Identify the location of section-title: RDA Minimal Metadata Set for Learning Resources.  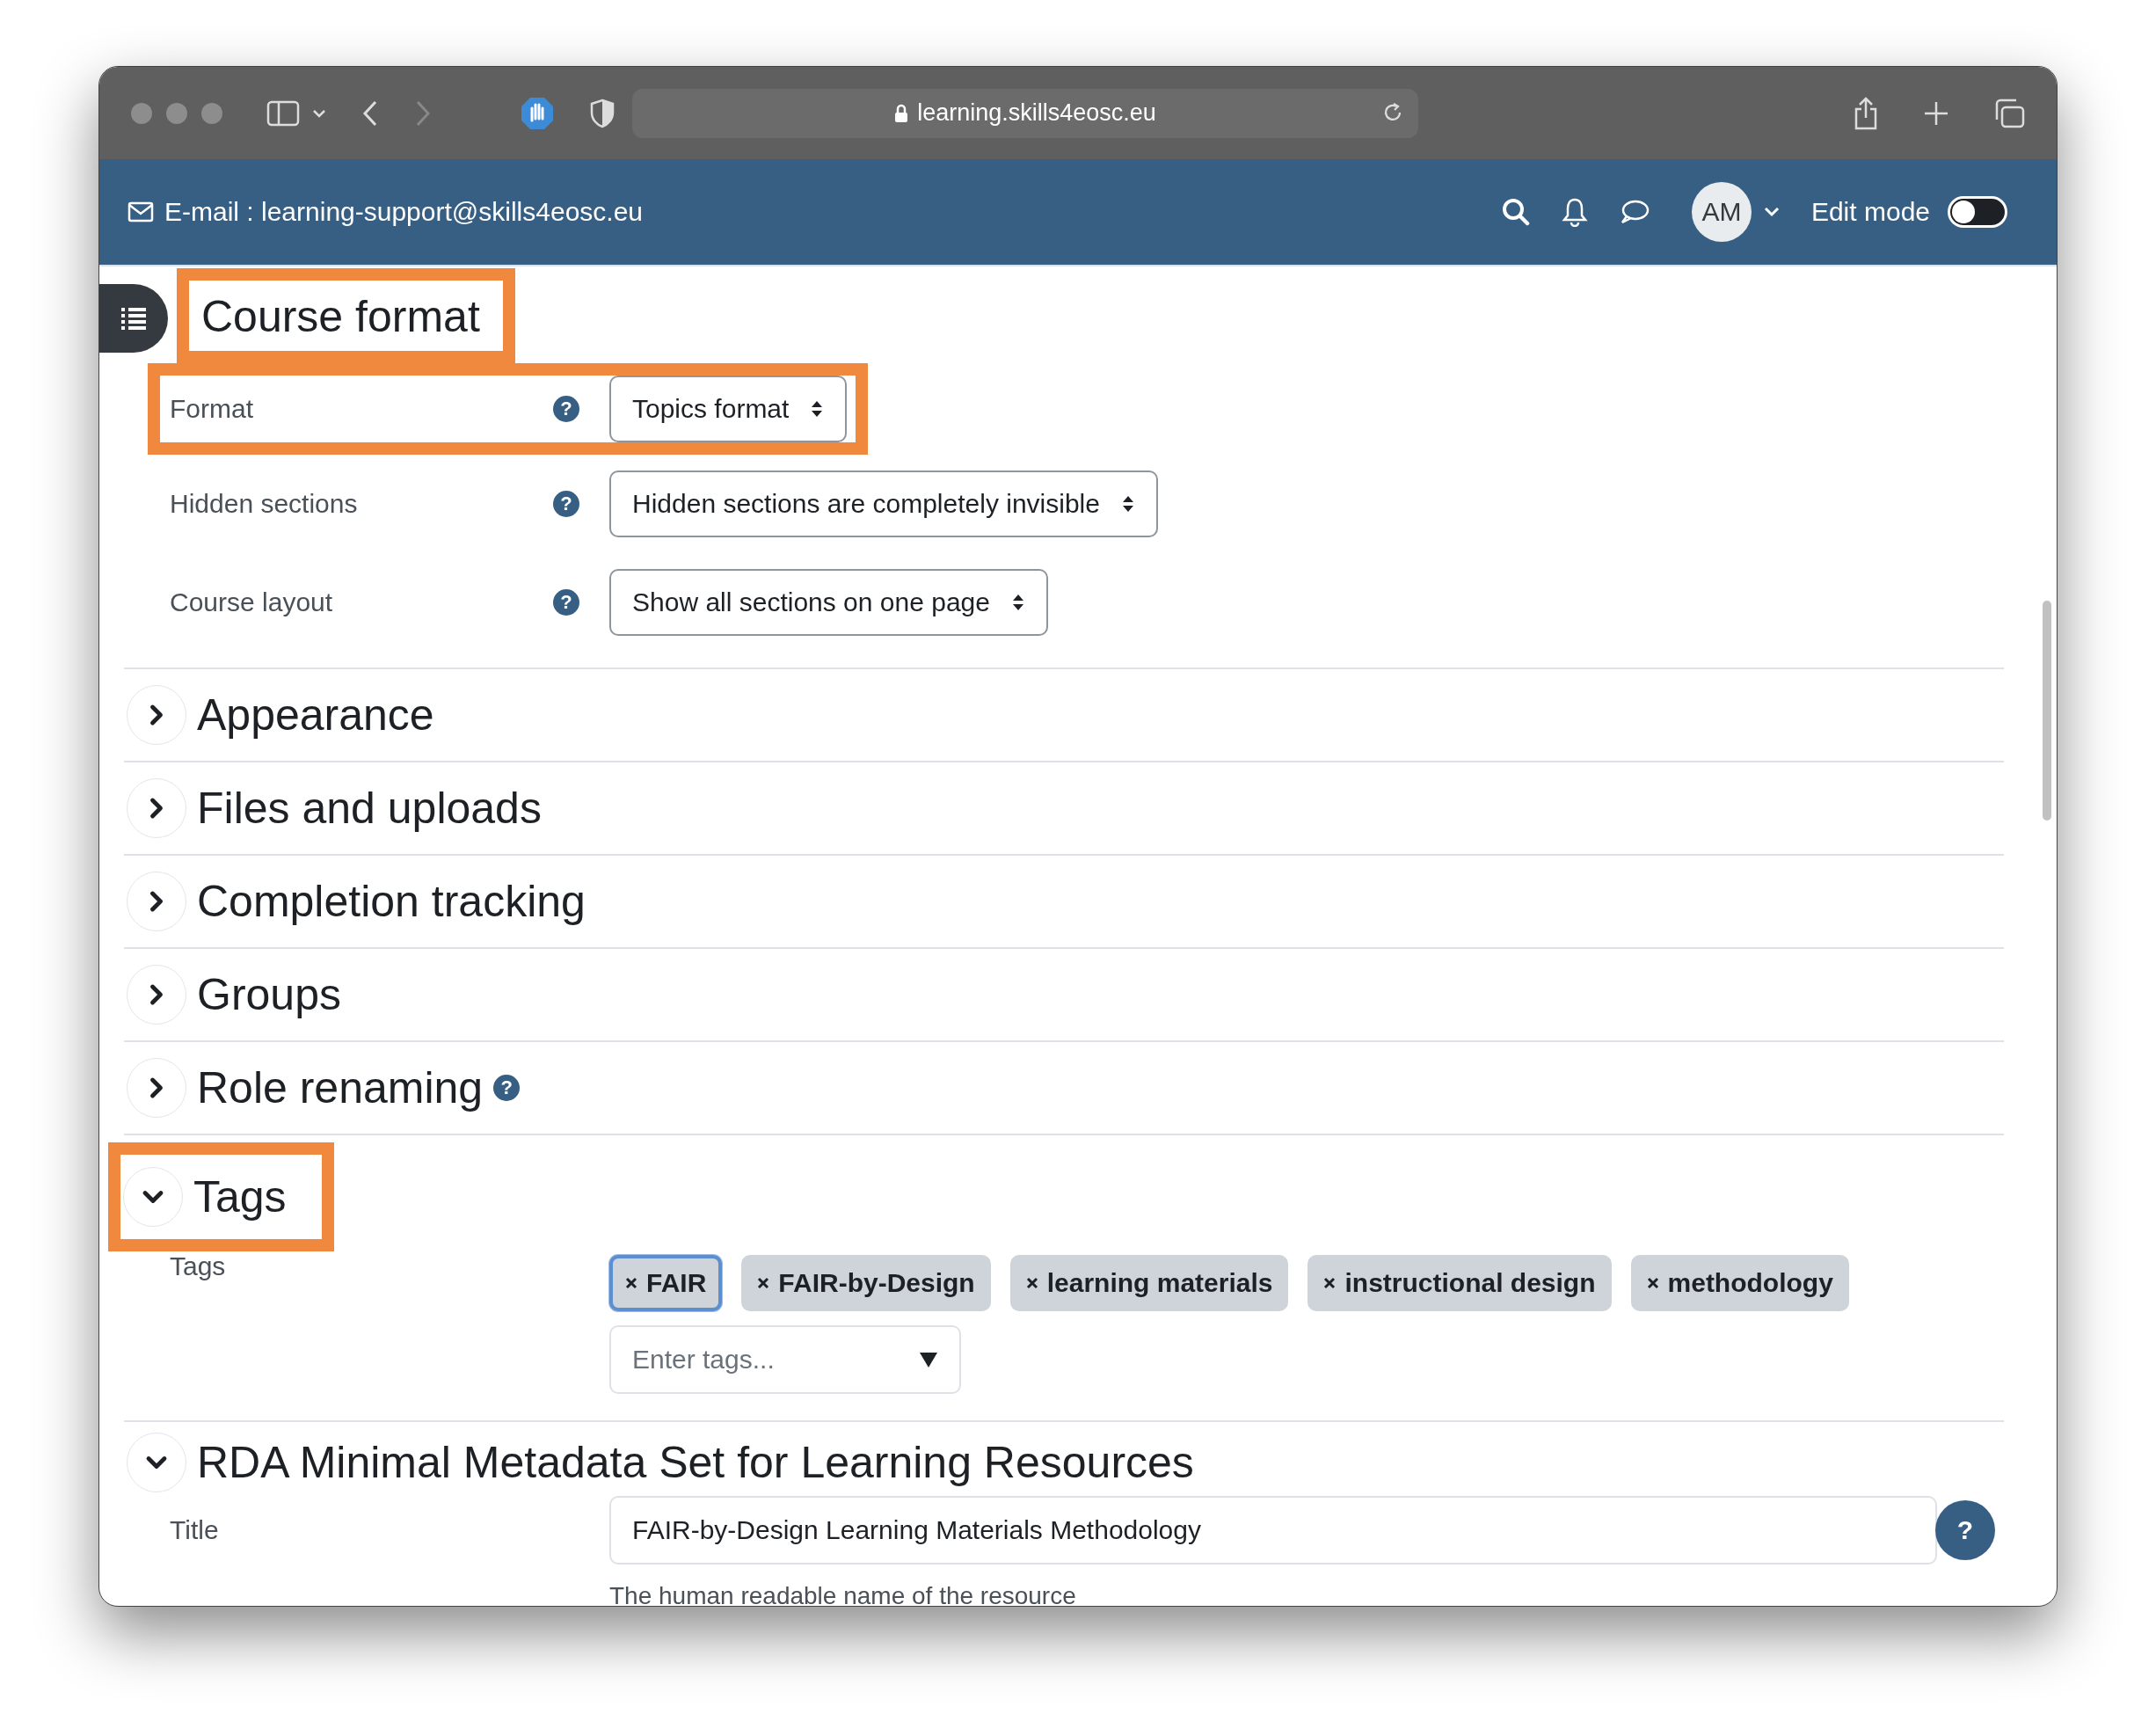
(695, 1463).